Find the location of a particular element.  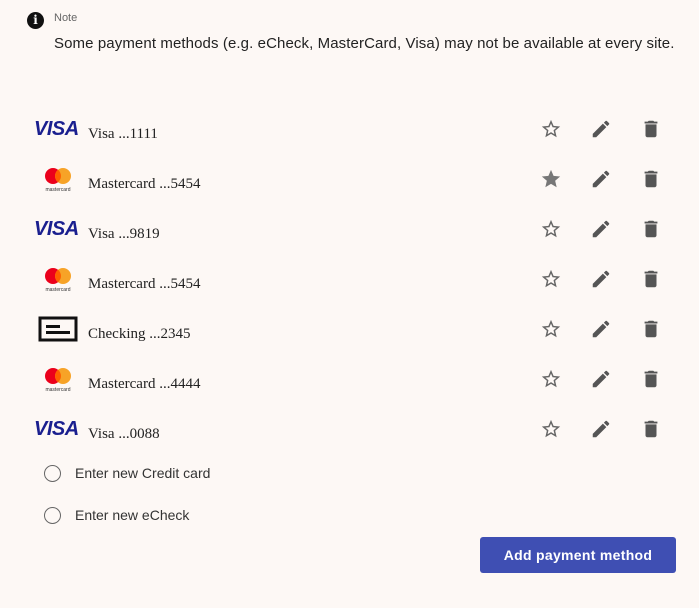

payment-method-row: VISA Visa ...0088 is located at coordinates (349, 429).